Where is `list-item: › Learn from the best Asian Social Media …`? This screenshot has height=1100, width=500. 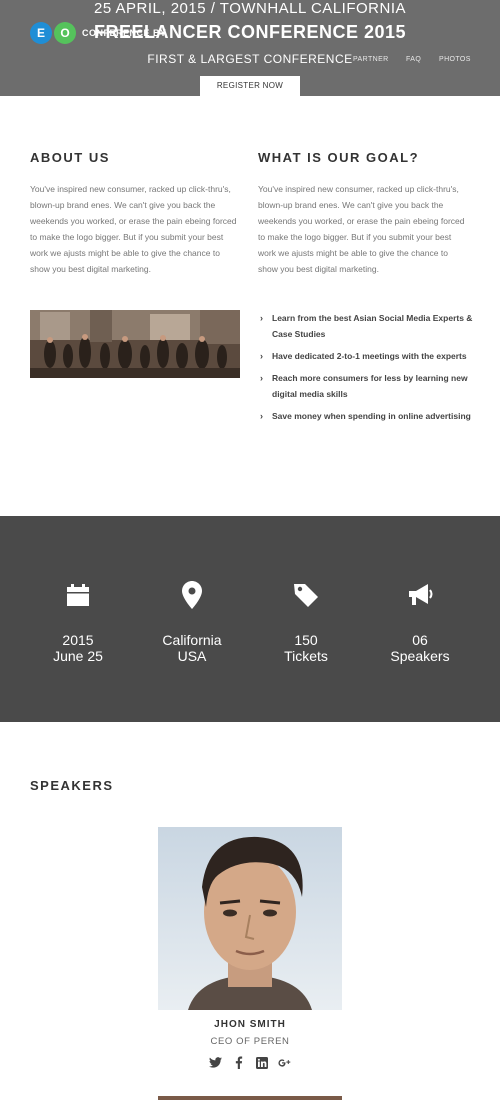
list-item: › Learn from the best Asian Social Media … is located at coordinates (365, 326).